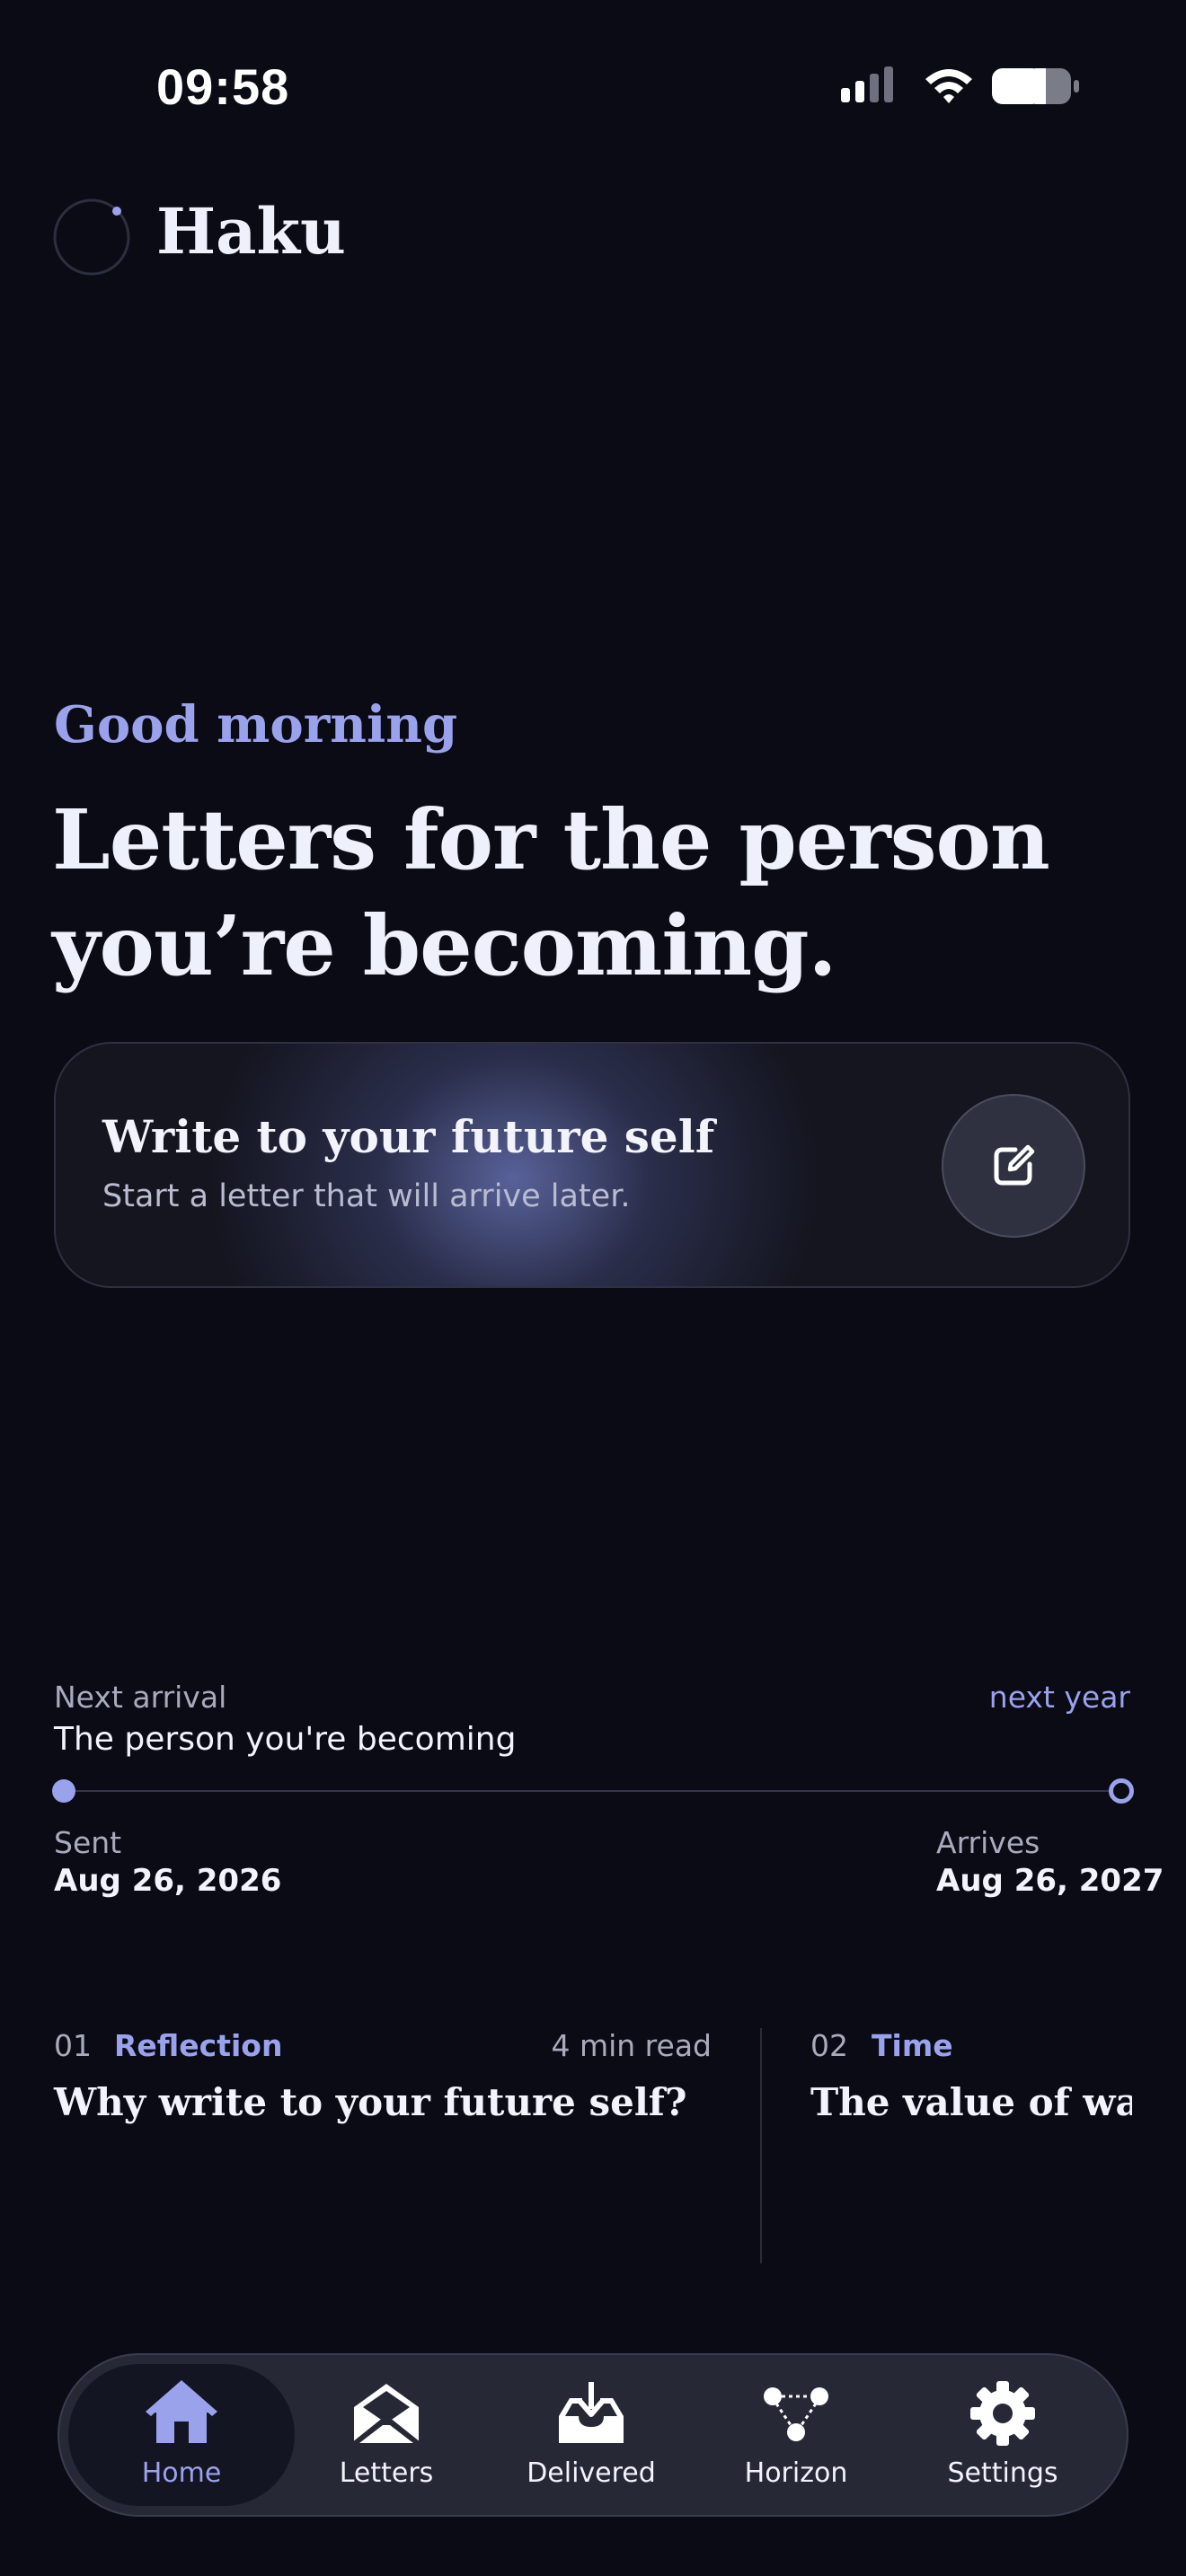 The height and width of the screenshot is (2576, 1186). I want to click on timeline-end-dot, so click(1121, 1791).